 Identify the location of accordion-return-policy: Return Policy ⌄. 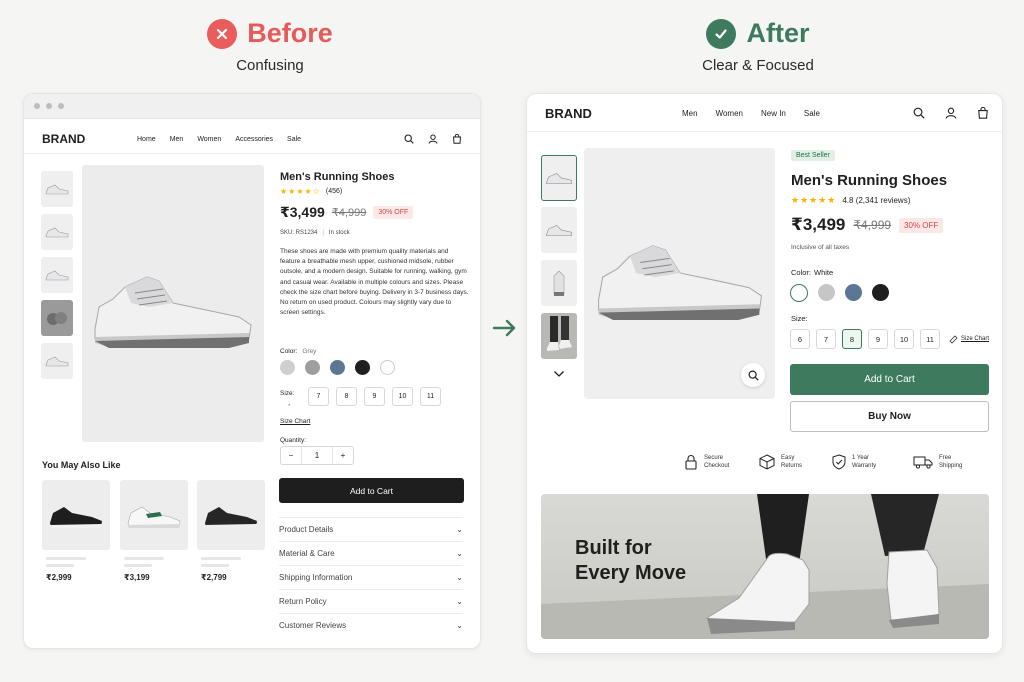
(371, 601).